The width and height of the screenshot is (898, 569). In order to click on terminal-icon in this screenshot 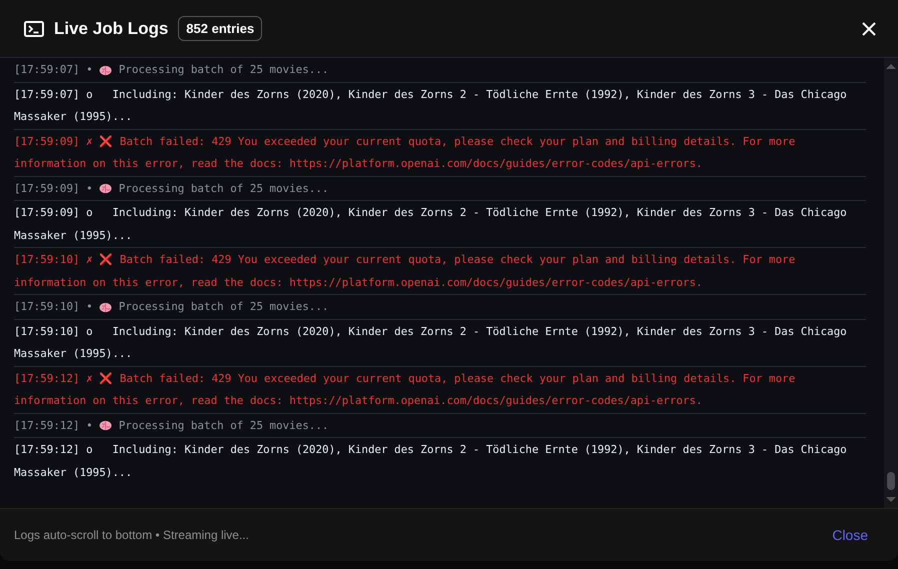, I will do `click(34, 28)`.